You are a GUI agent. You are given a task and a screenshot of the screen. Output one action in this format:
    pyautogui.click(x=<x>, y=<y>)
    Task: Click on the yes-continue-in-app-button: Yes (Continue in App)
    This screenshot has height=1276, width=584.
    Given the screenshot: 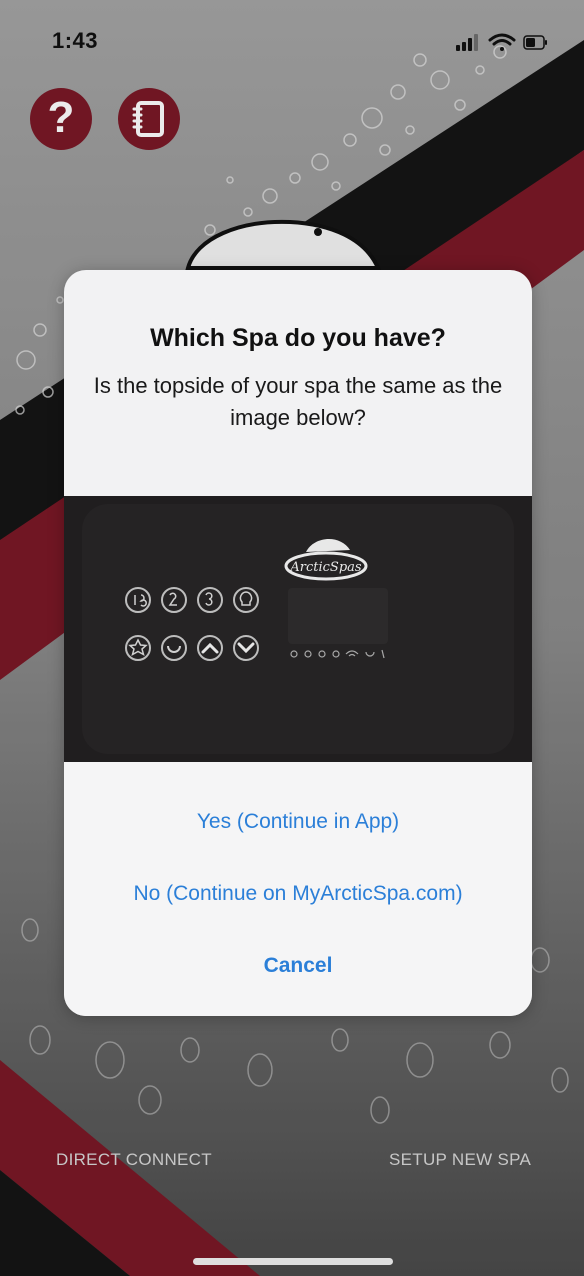 What is the action you would take?
    pyautogui.click(x=298, y=822)
    